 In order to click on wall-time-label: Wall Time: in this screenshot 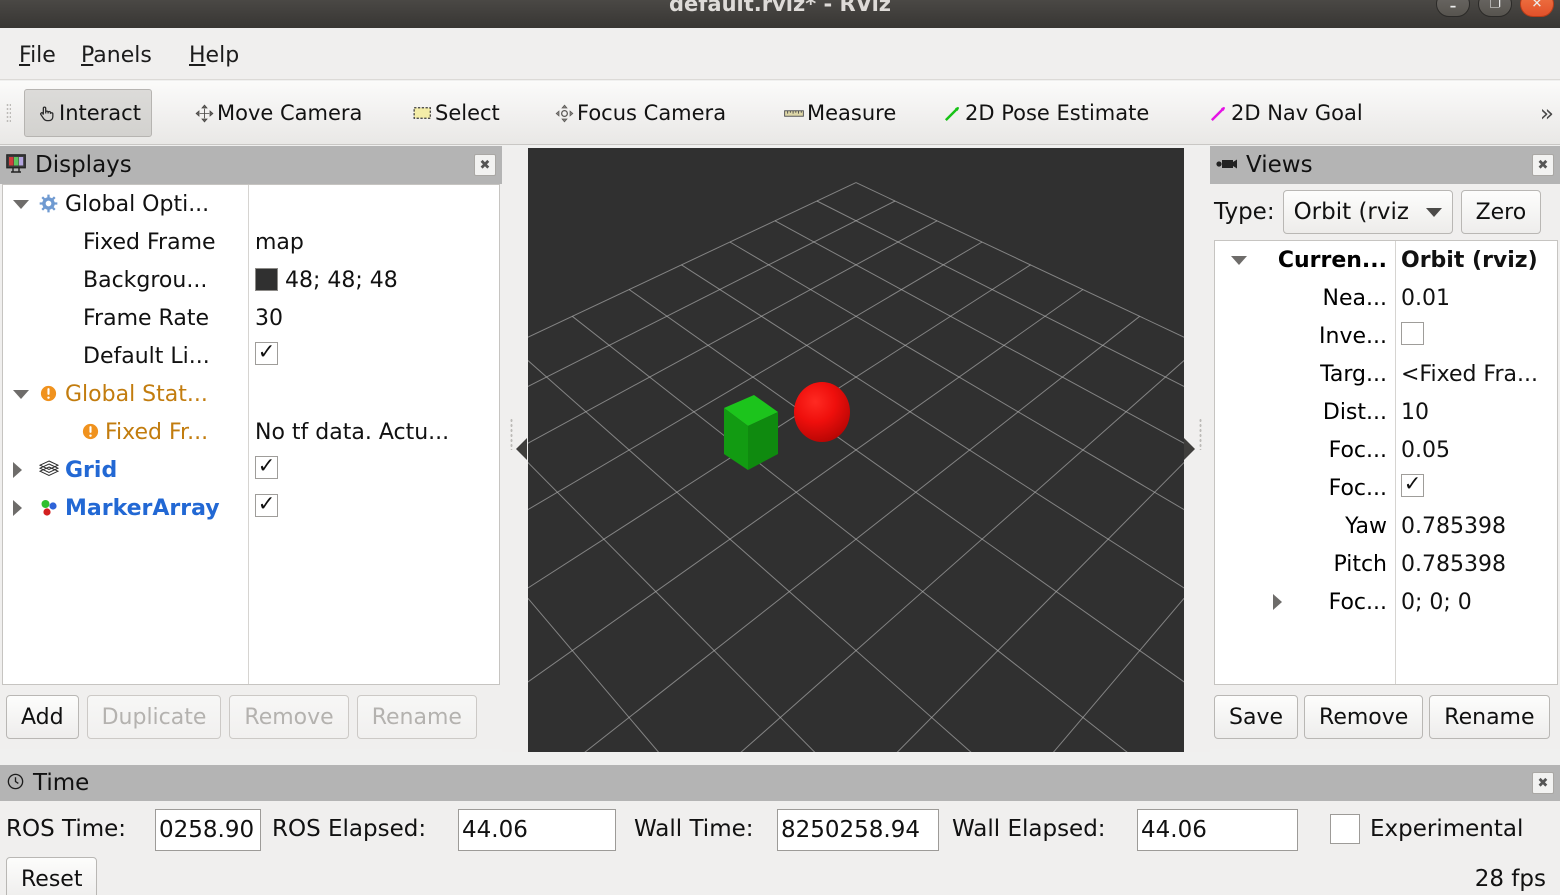, I will do `click(694, 829)`.